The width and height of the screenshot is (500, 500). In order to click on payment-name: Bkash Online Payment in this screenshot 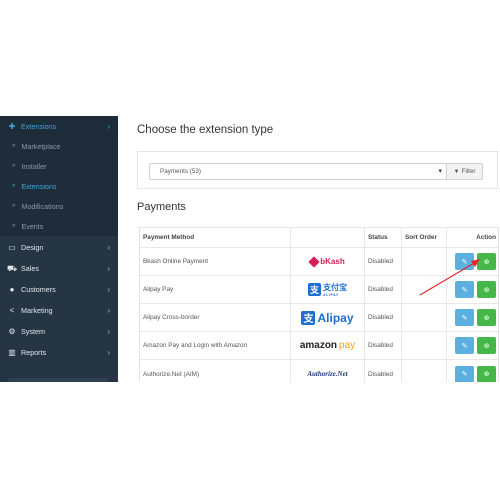, I will do `click(215, 261)`.